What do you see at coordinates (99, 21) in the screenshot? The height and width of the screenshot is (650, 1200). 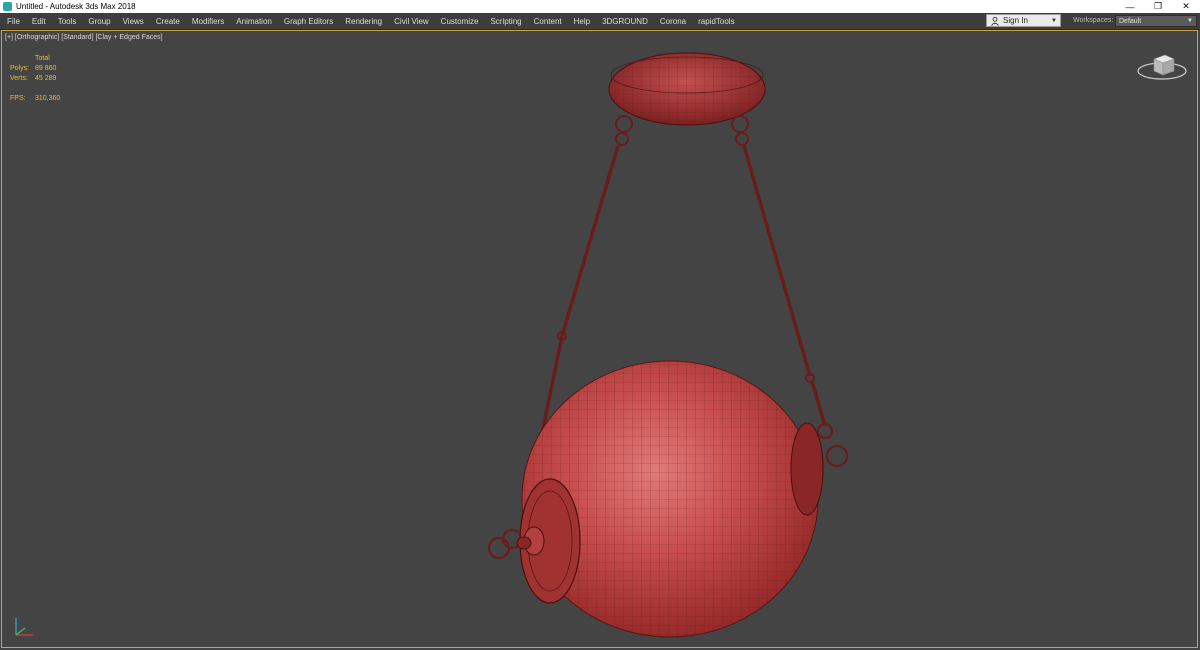 I see `menu-group: Group` at bounding box center [99, 21].